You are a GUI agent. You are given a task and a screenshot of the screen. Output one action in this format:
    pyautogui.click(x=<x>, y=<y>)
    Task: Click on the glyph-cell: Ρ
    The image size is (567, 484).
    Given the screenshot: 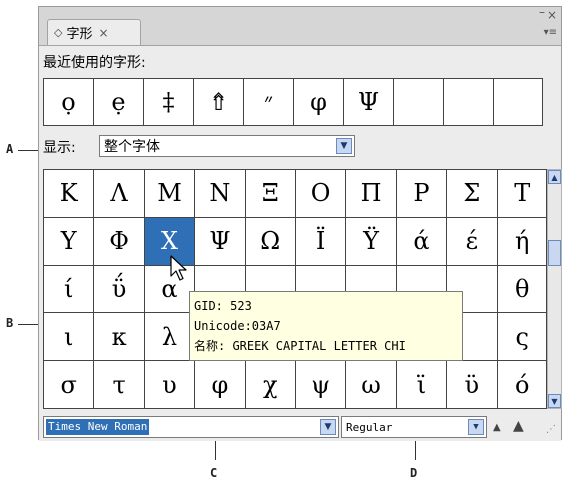 What is the action you would take?
    pyautogui.click(x=422, y=194)
    